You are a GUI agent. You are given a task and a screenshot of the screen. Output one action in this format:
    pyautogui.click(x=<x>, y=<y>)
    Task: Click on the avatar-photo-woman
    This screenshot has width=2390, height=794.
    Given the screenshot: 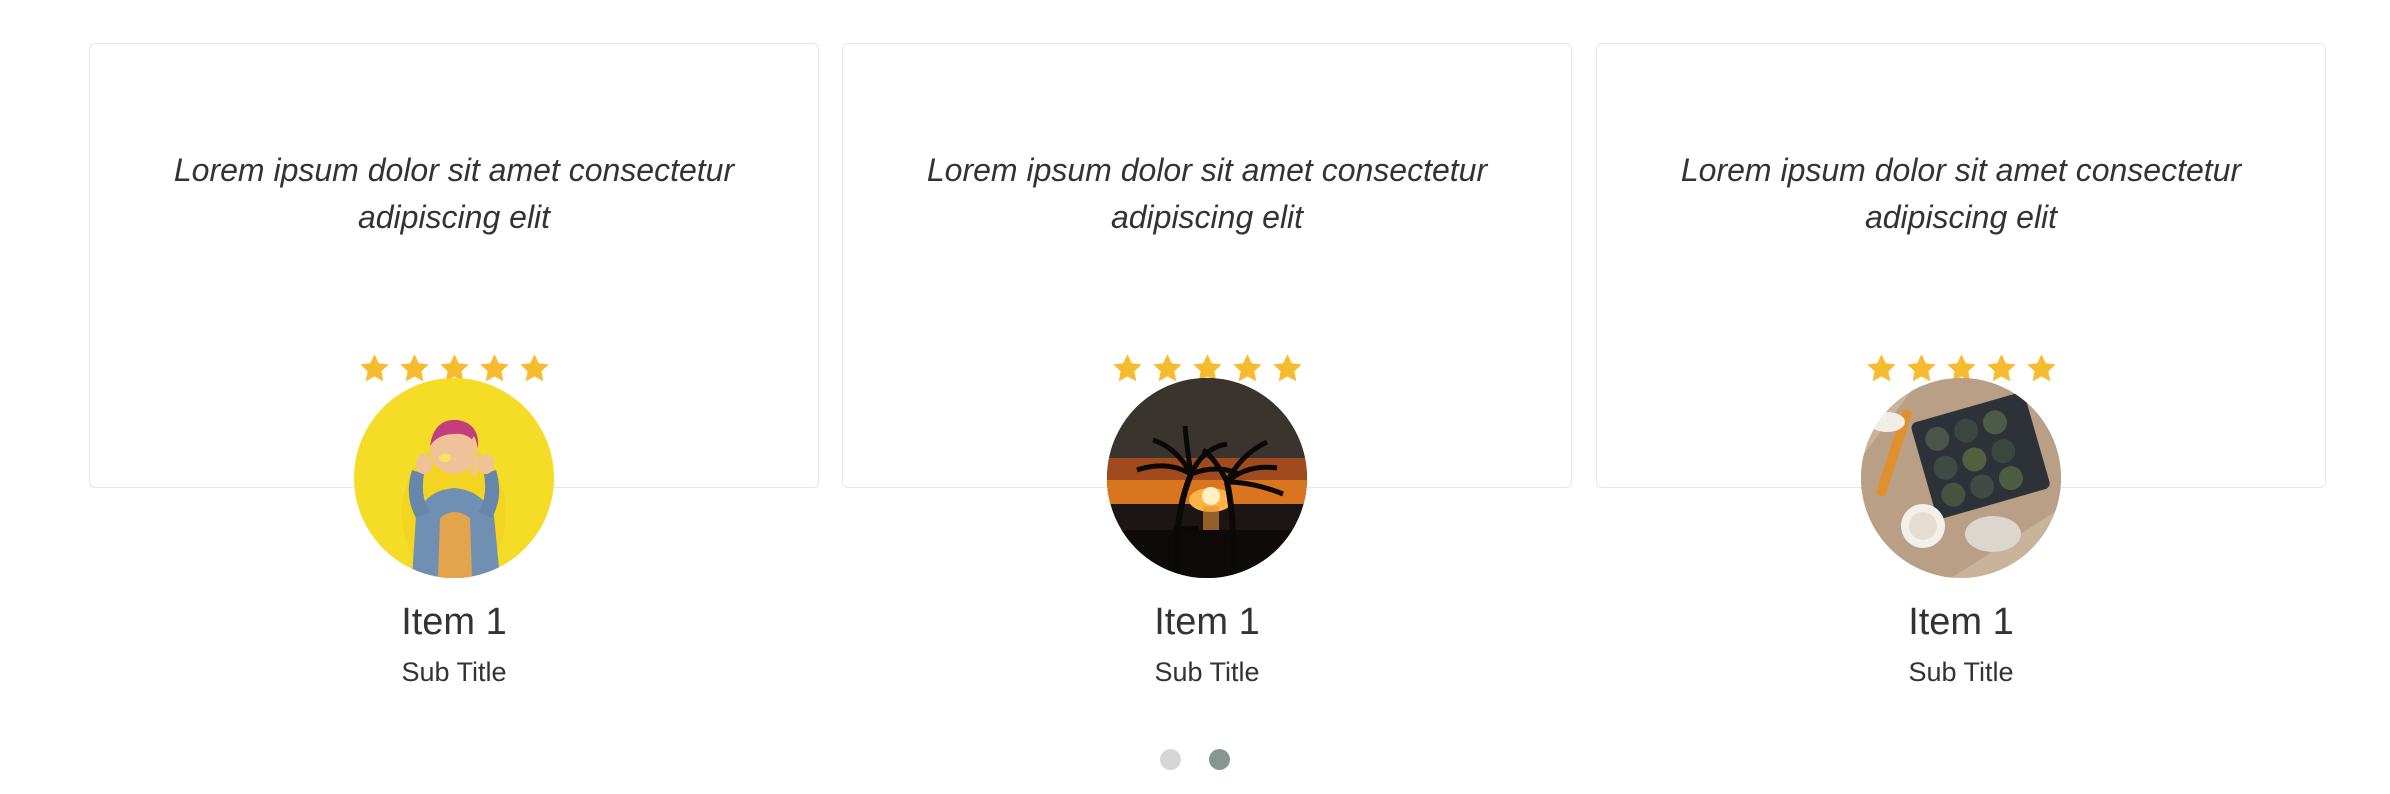 What is the action you would take?
    pyautogui.click(x=454, y=478)
    